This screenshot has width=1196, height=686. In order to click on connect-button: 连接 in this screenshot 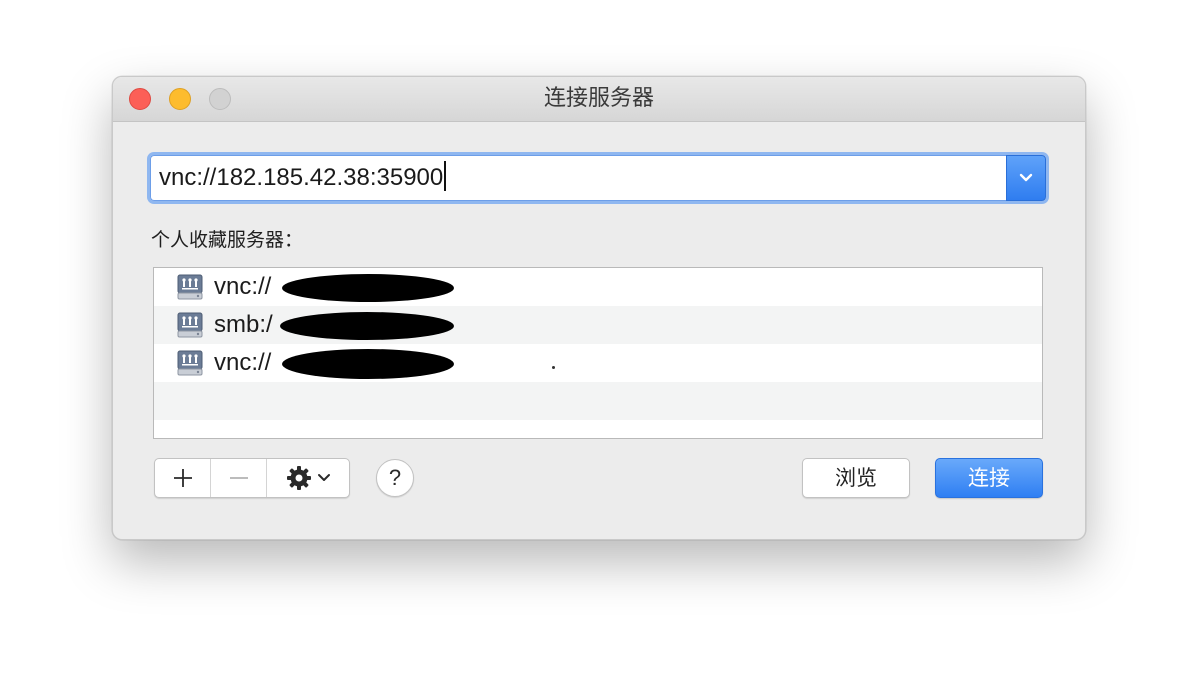, I will do `click(989, 478)`.